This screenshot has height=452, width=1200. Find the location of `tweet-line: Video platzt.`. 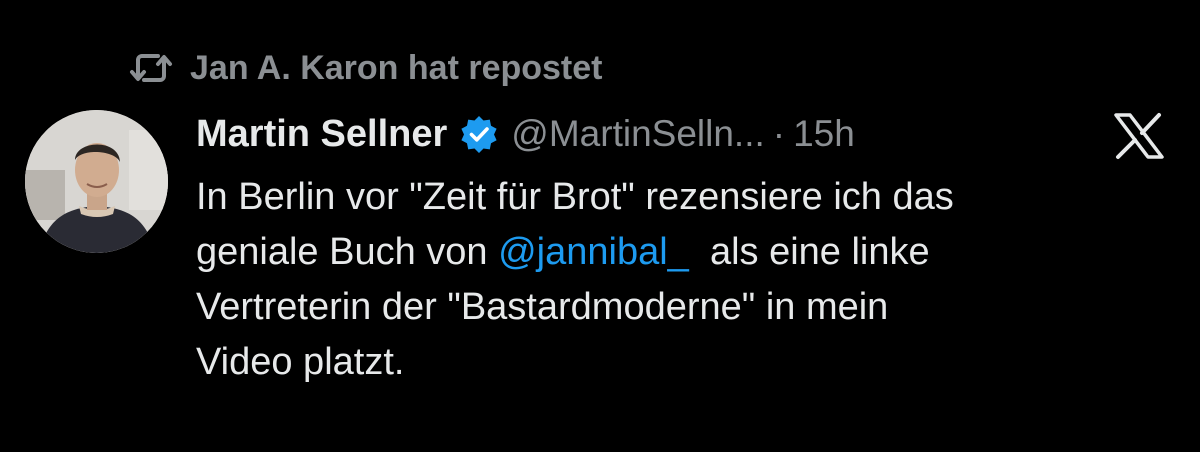

tweet-line: Video platzt. is located at coordinates (300, 362).